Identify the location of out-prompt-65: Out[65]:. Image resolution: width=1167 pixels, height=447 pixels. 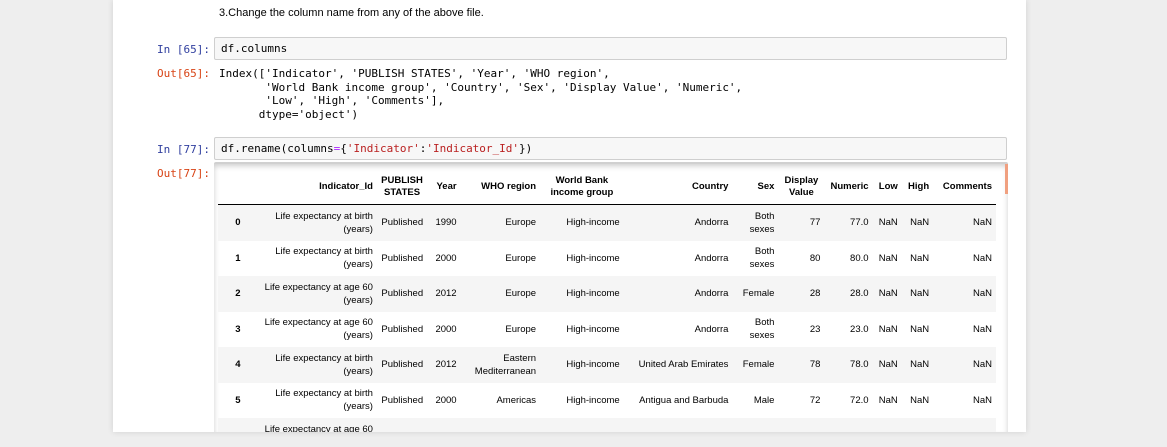
(183, 73).